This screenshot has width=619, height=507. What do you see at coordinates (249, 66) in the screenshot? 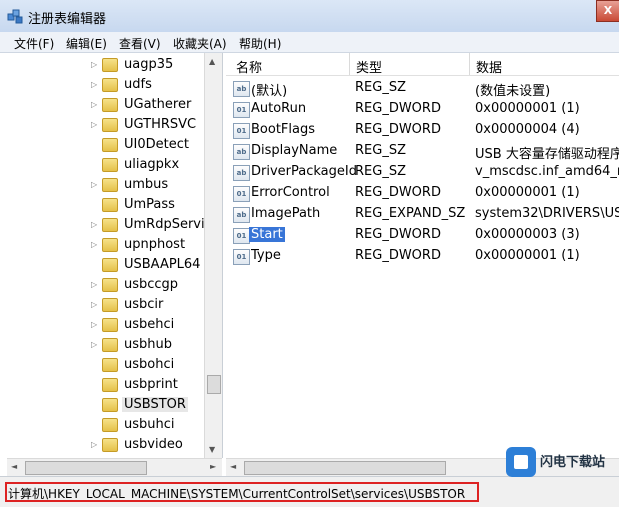
I see `column-header-name: 名称` at bounding box center [249, 66].